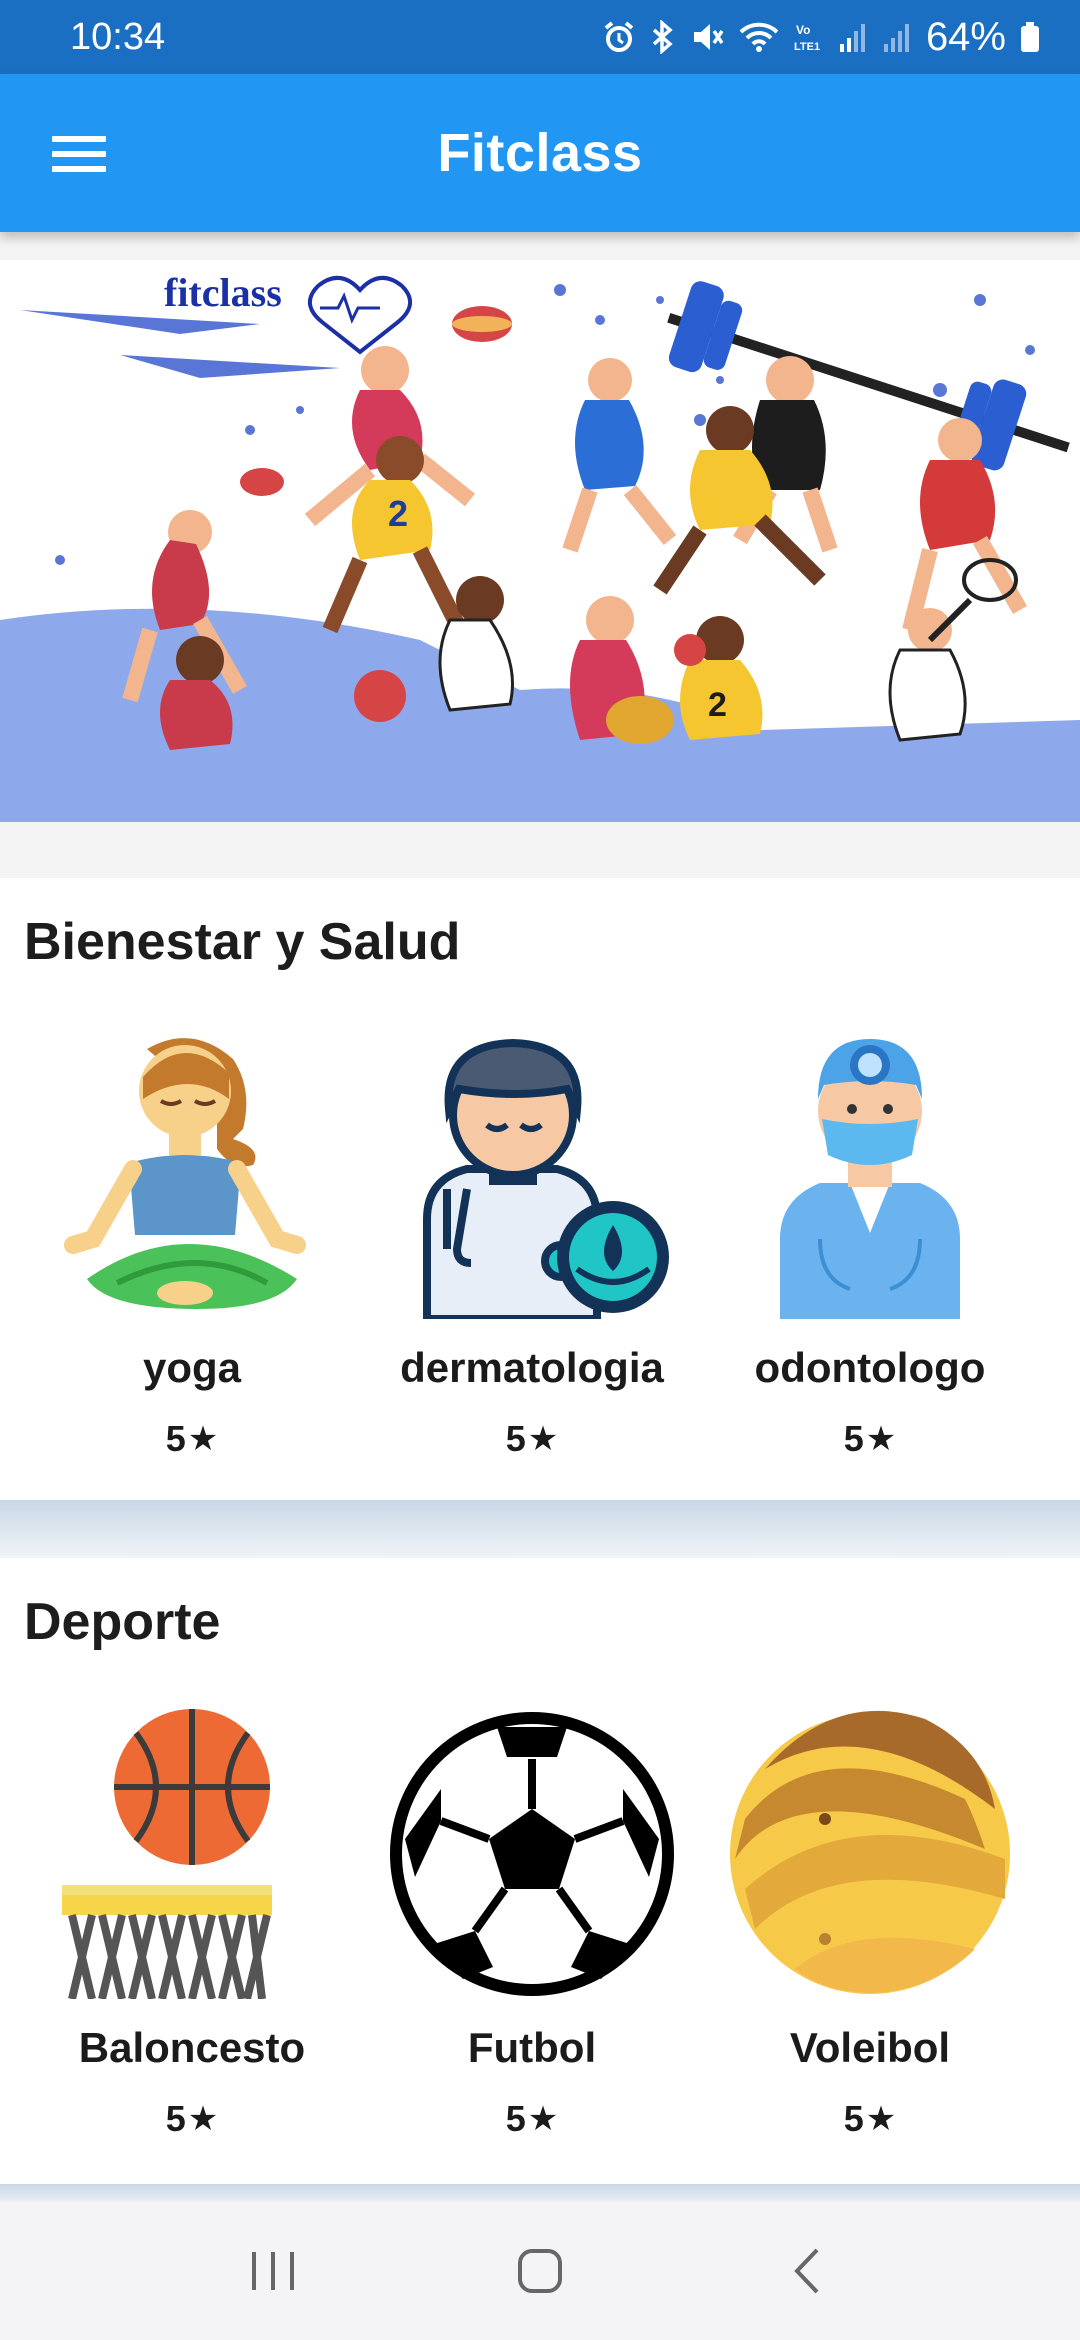 Image resolution: width=1080 pixels, height=2340 pixels. Describe the element at coordinates (242, 942) in the screenshot. I see `section-title: Bienestar y Salud` at that location.